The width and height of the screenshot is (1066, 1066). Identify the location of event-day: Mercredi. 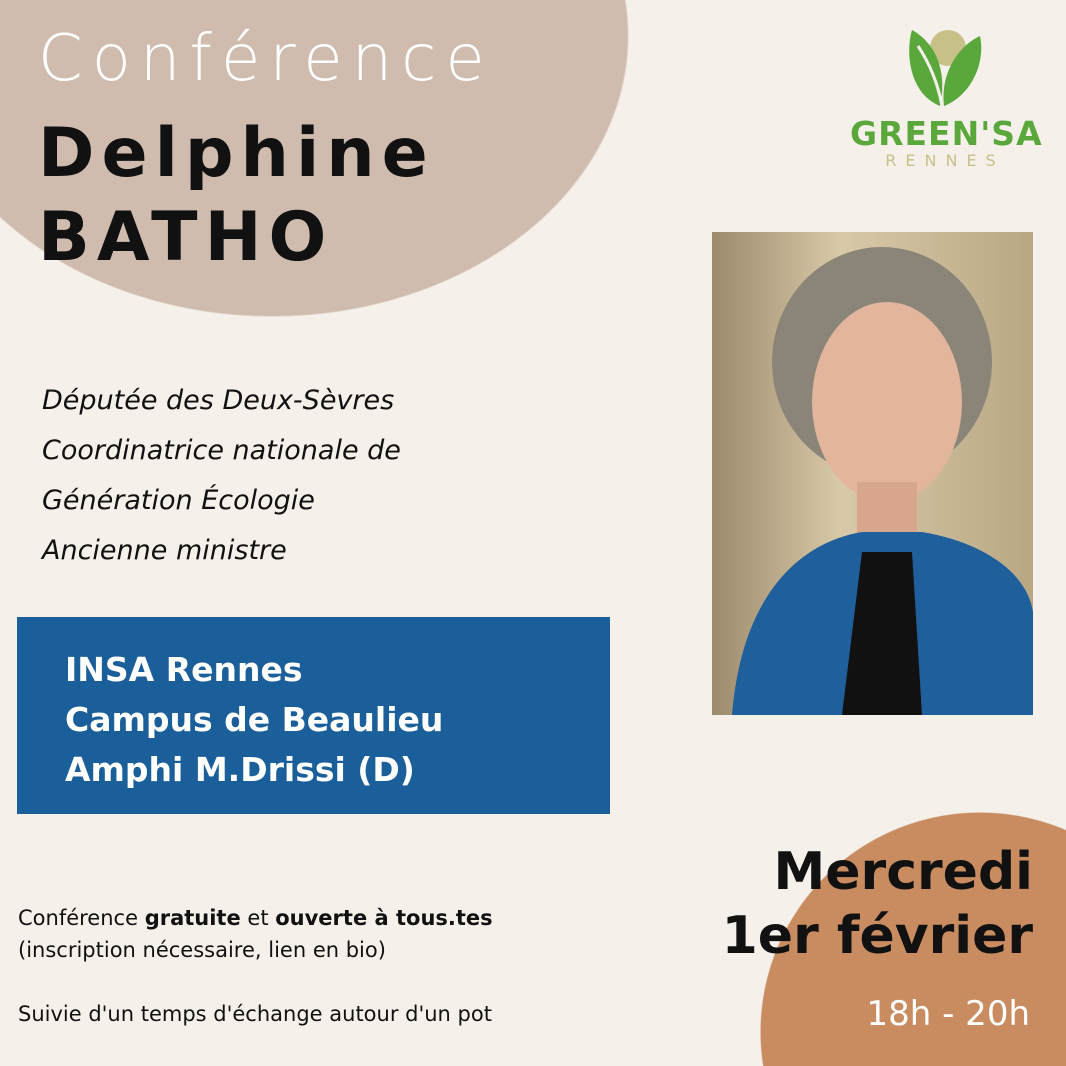
(903, 872).